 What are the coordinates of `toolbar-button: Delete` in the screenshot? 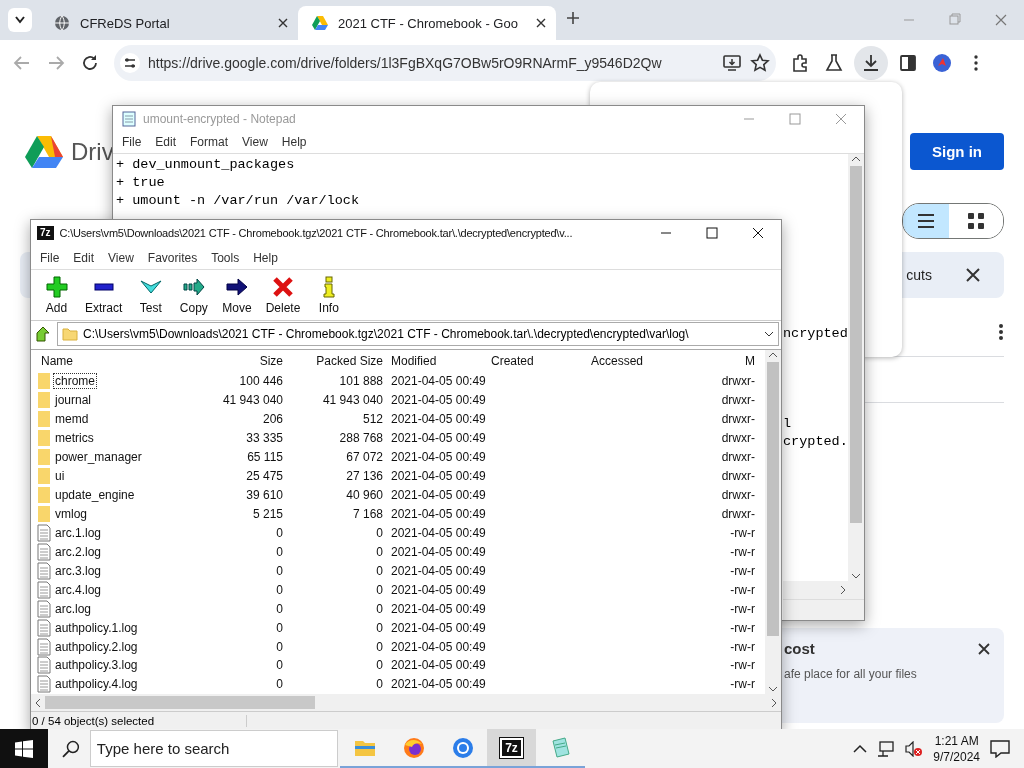 It's located at (283, 295).